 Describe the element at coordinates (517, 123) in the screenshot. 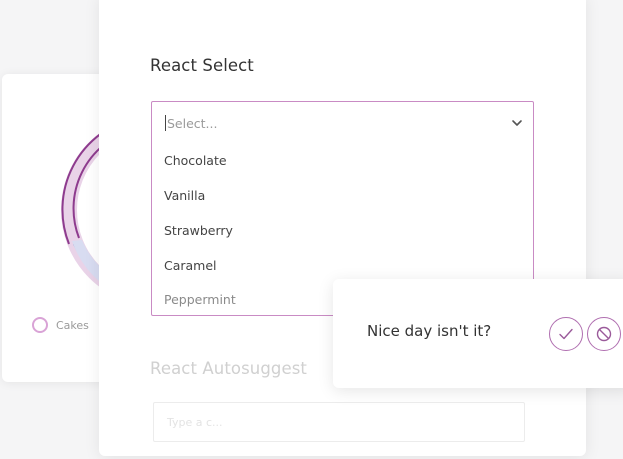

I see `chevron-down-icon` at that location.